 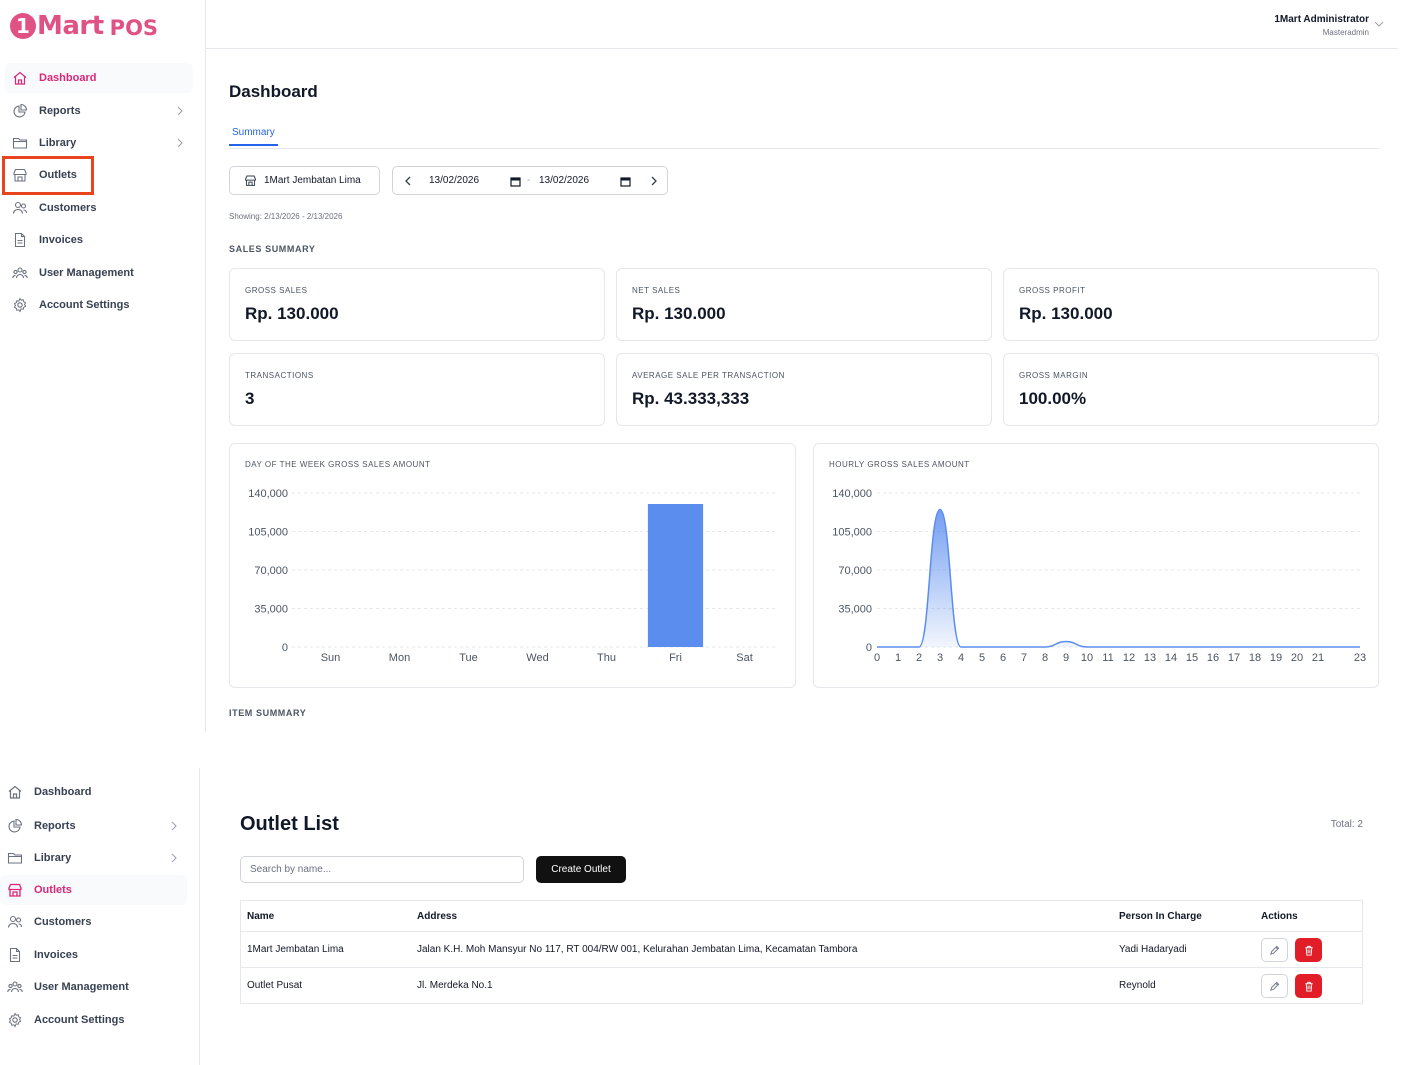 What do you see at coordinates (86, 273) in the screenshot?
I see `sidebar-item-label: User Management` at bounding box center [86, 273].